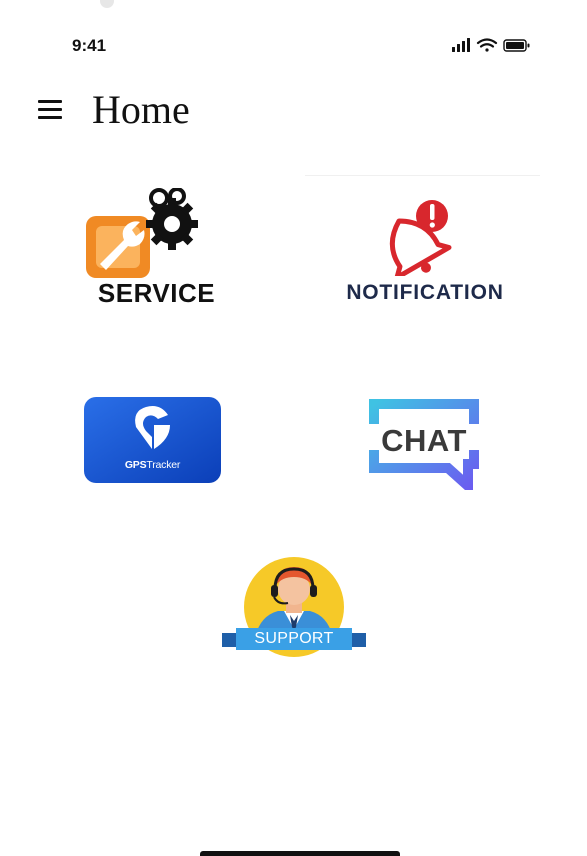 Image resolution: width=587 pixels, height=856 pixels. Describe the element at coordinates (89, 45) in the screenshot. I see `status-time: 9:41` at that location.